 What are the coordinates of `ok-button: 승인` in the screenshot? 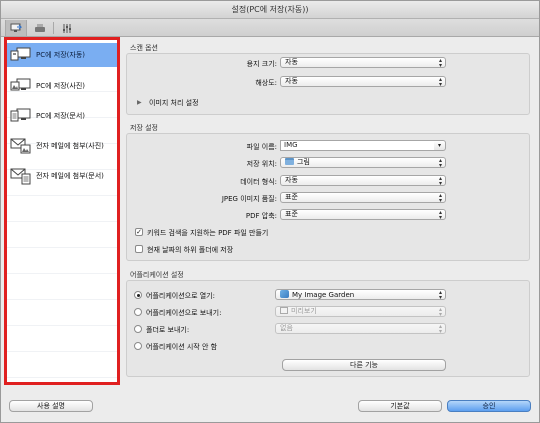 It's located at (489, 406).